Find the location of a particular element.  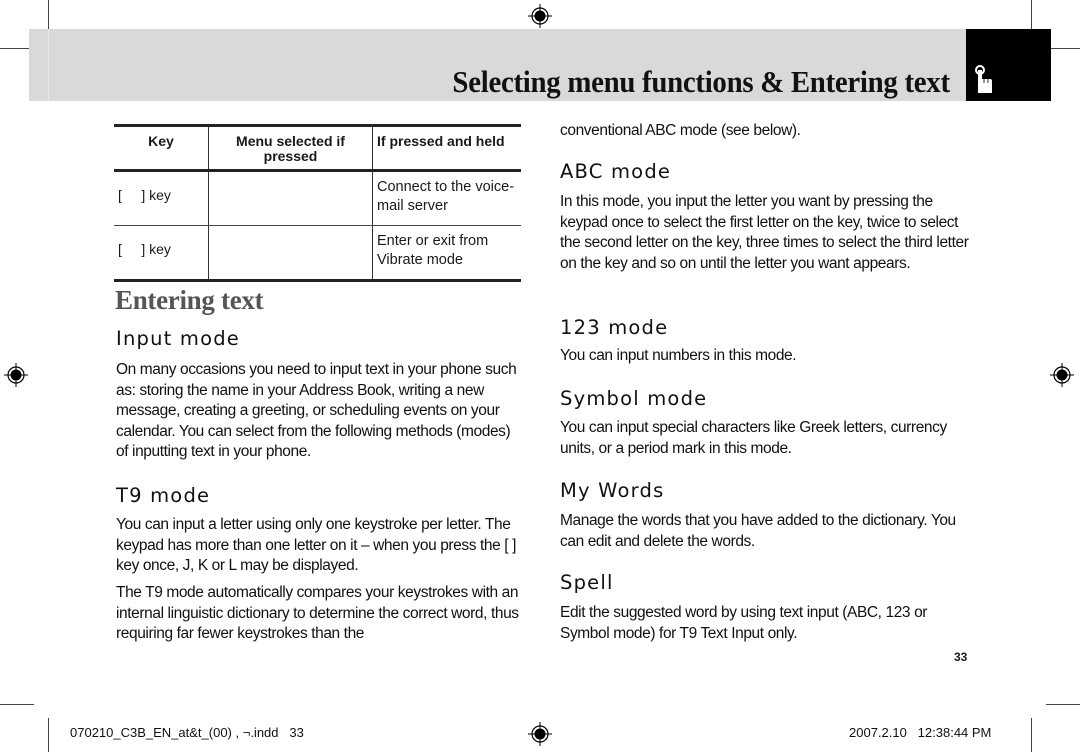

registration-mark-left is located at coordinates (16, 375).